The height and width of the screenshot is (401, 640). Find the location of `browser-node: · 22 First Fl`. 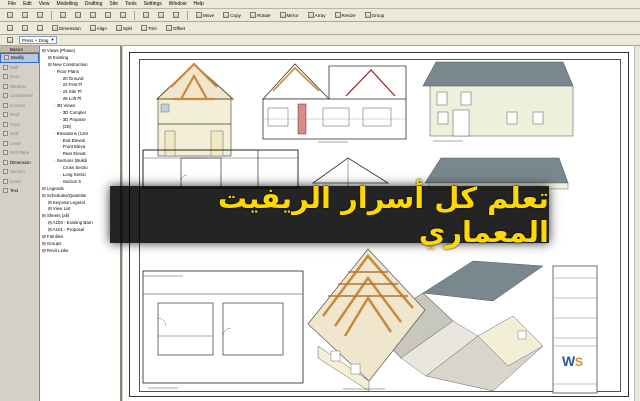

browser-node: · 22 First Fl is located at coordinates (80, 85).